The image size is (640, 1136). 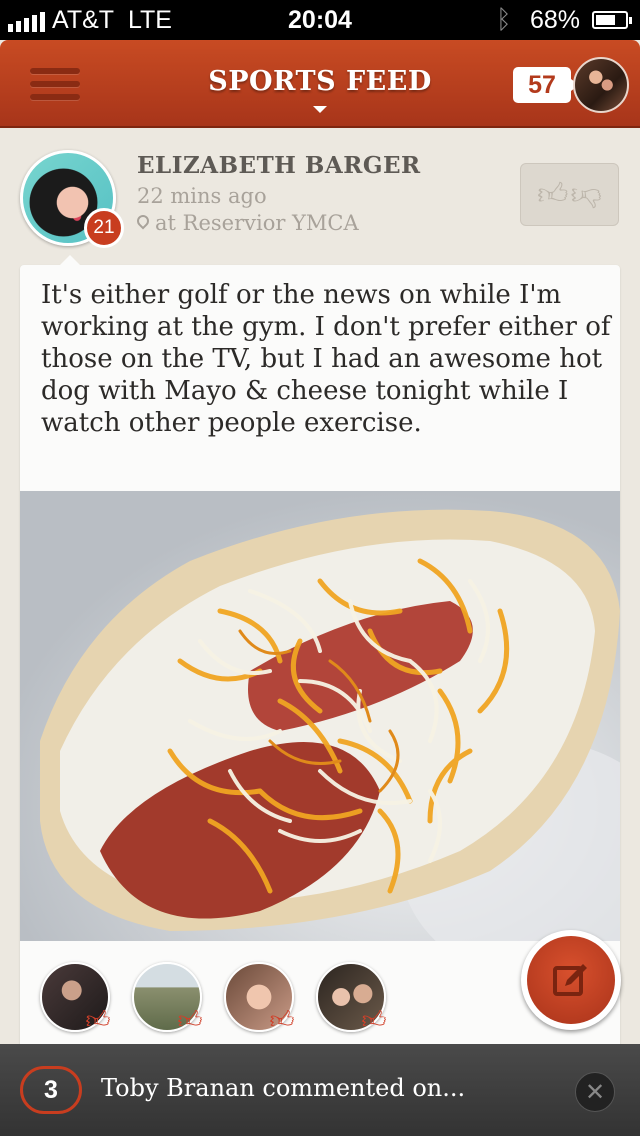 I want to click on compose-icon, so click(x=570, y=980).